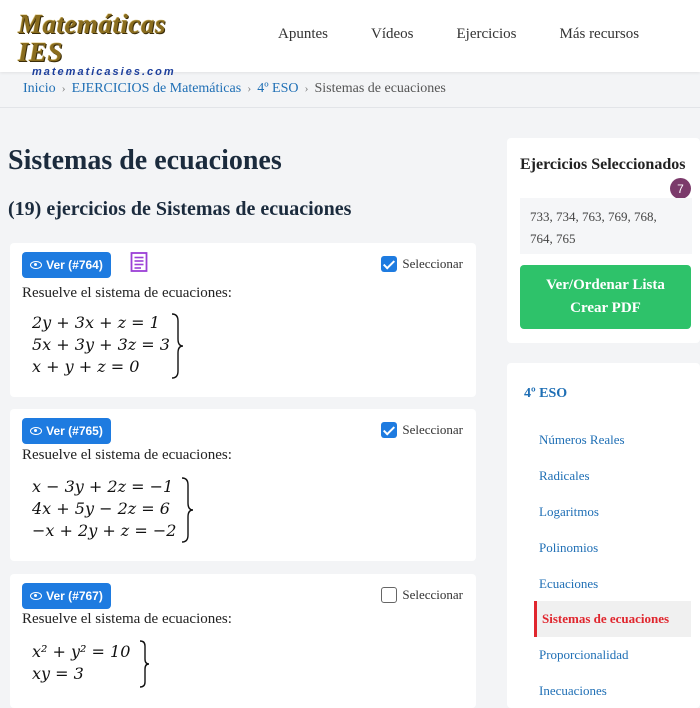  I want to click on topic-polinomios: Polinomios, so click(612, 548).